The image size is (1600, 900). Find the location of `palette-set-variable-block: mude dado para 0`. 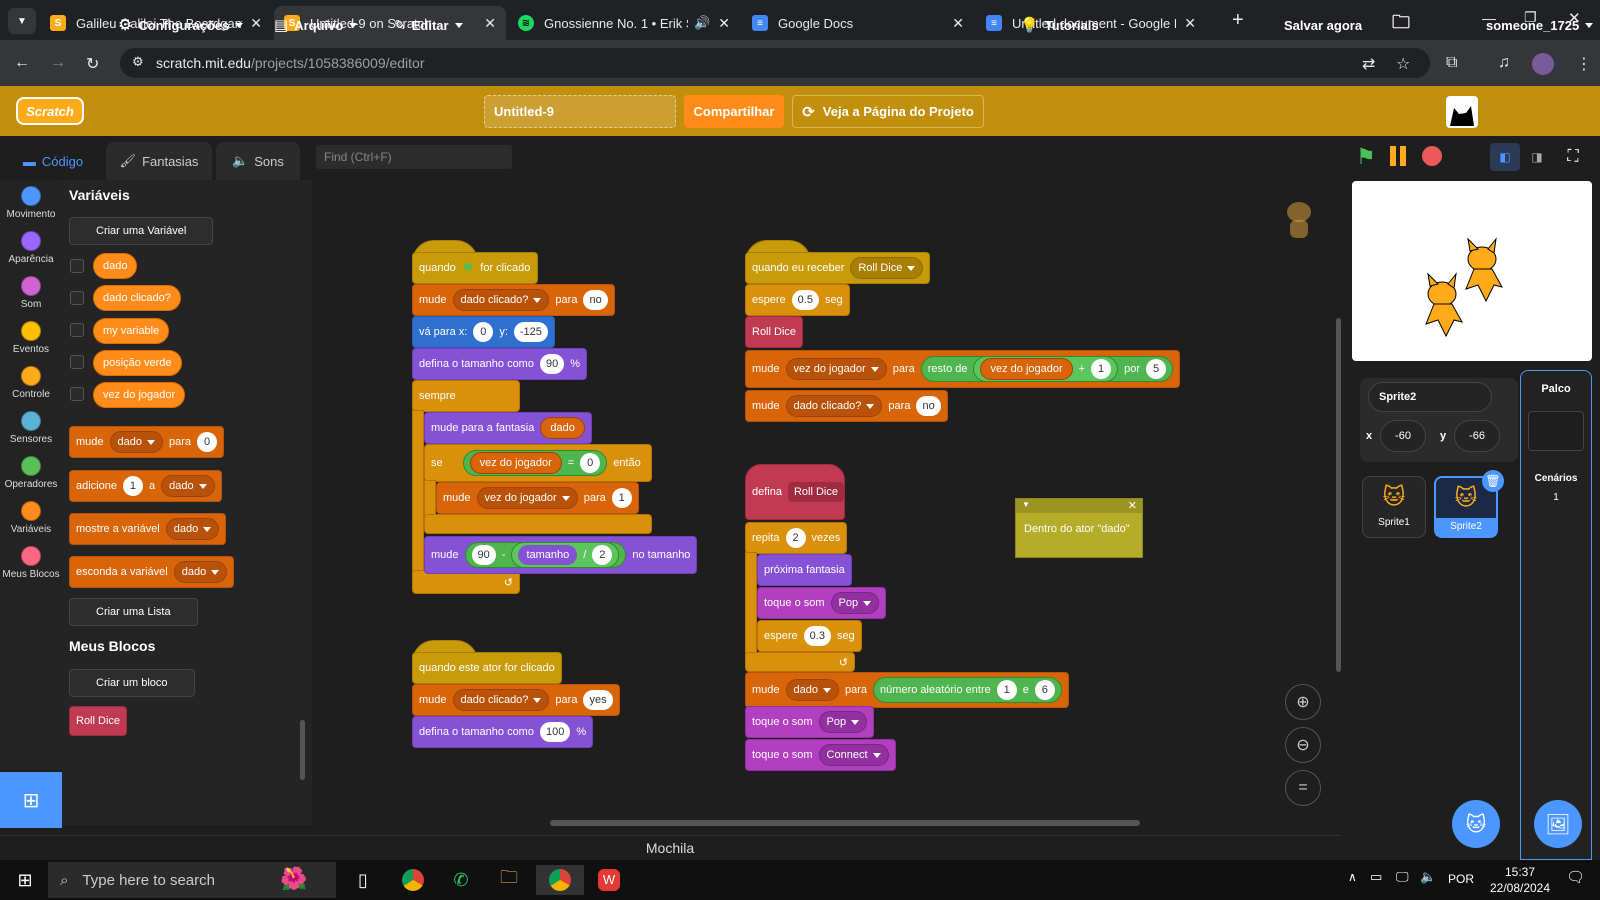

palette-set-variable-block: mude dado para 0 is located at coordinates (147, 442).